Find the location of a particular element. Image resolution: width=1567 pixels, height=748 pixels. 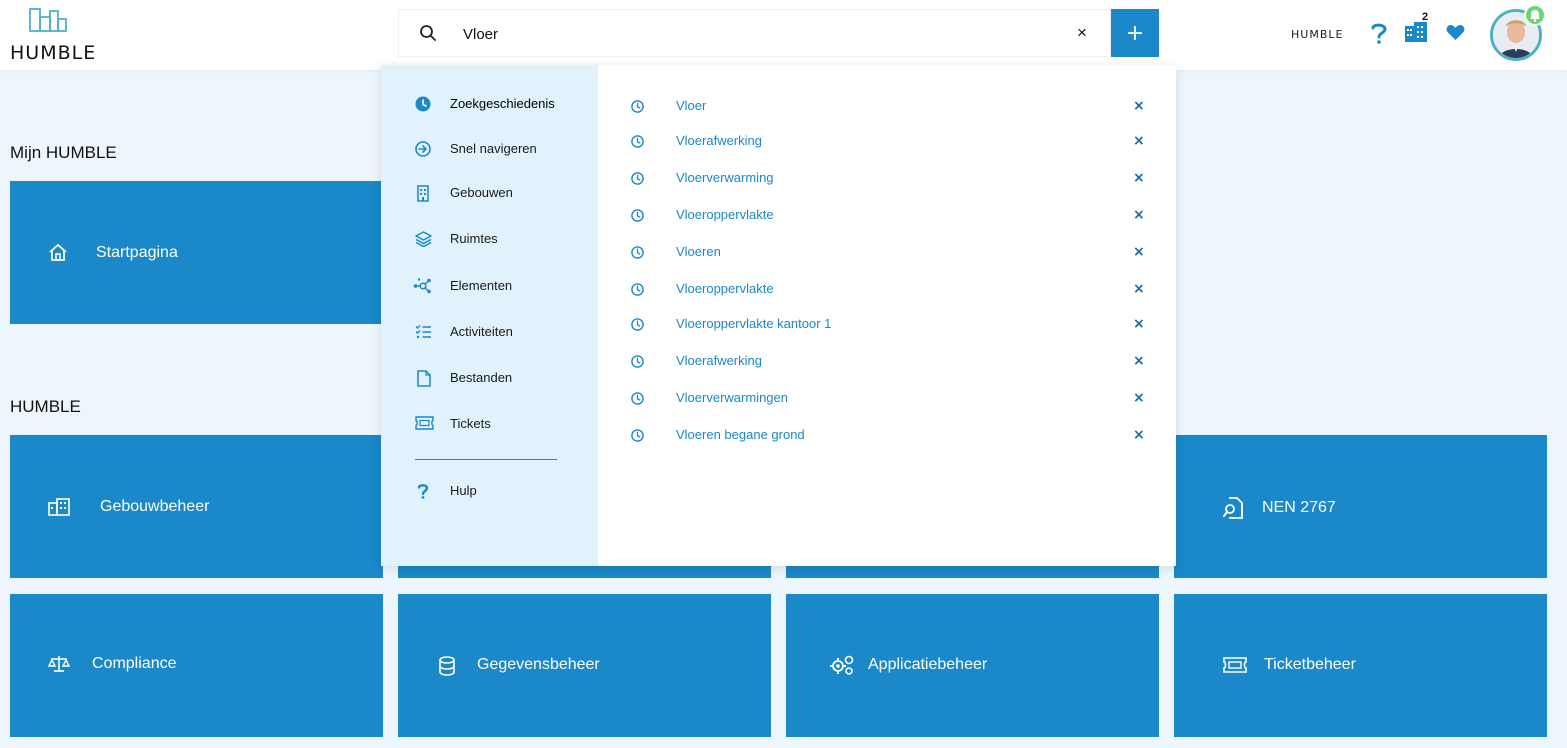

search-bar: × is located at coordinates (754, 33).